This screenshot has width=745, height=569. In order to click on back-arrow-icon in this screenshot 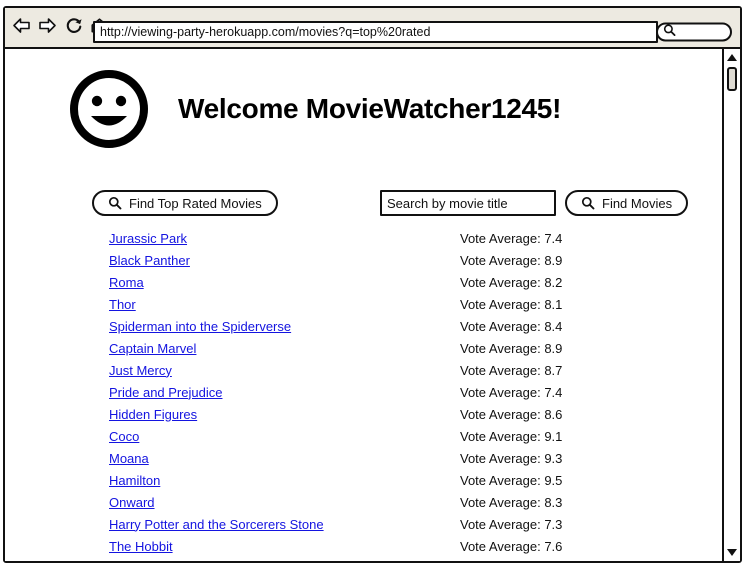, I will do `click(21, 25)`.